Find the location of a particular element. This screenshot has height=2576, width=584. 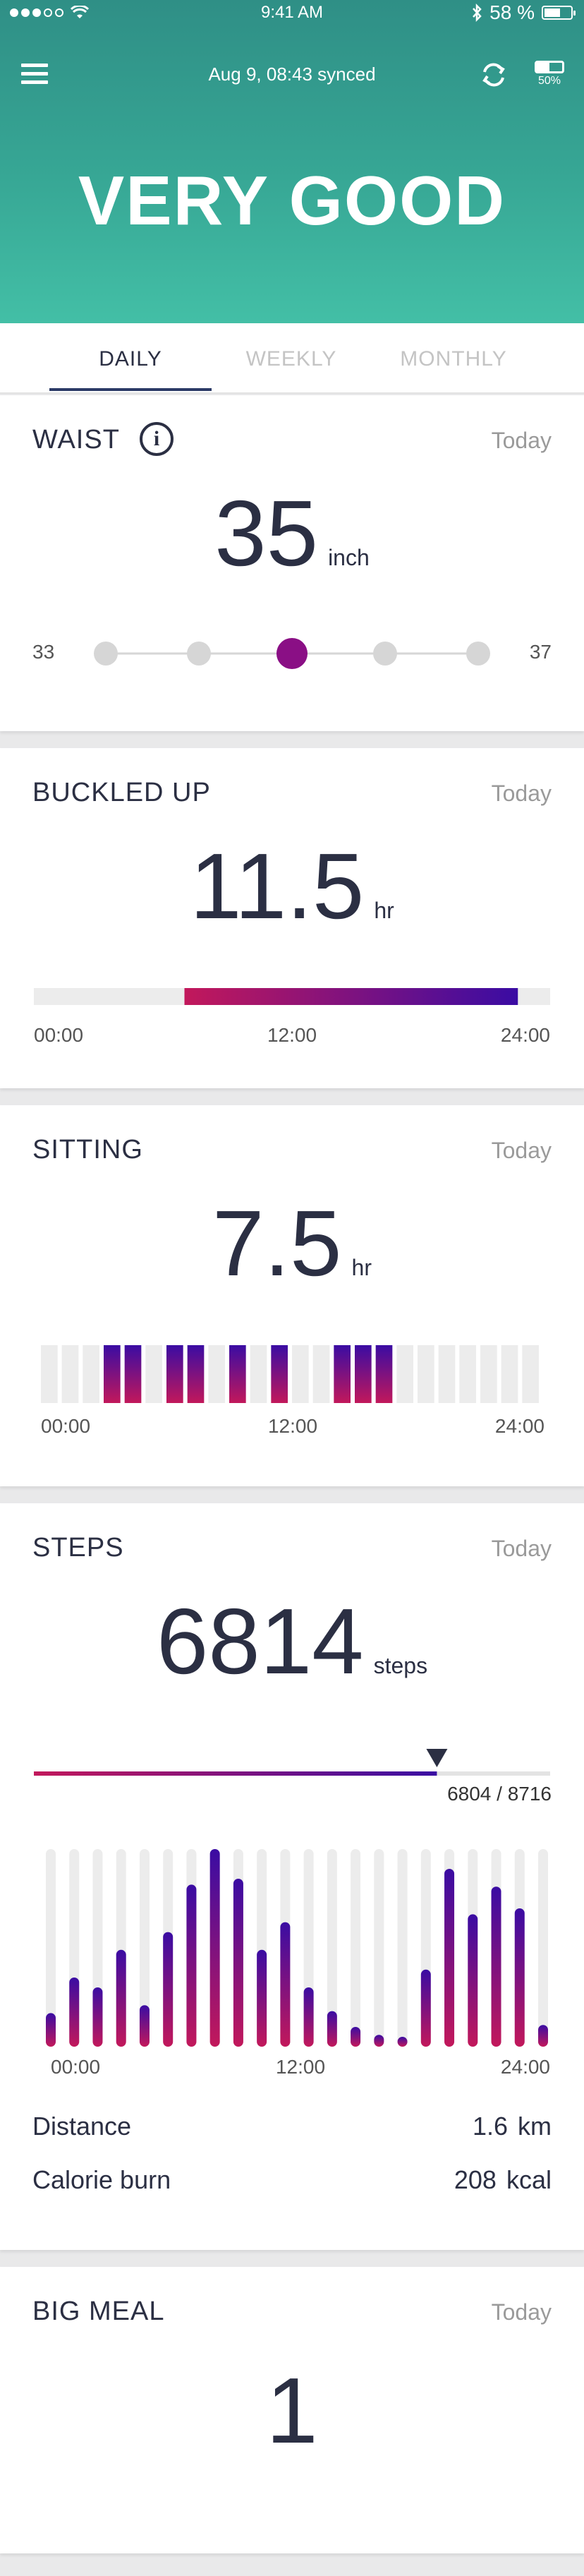

waist-scale-slider is located at coordinates (292, 653).